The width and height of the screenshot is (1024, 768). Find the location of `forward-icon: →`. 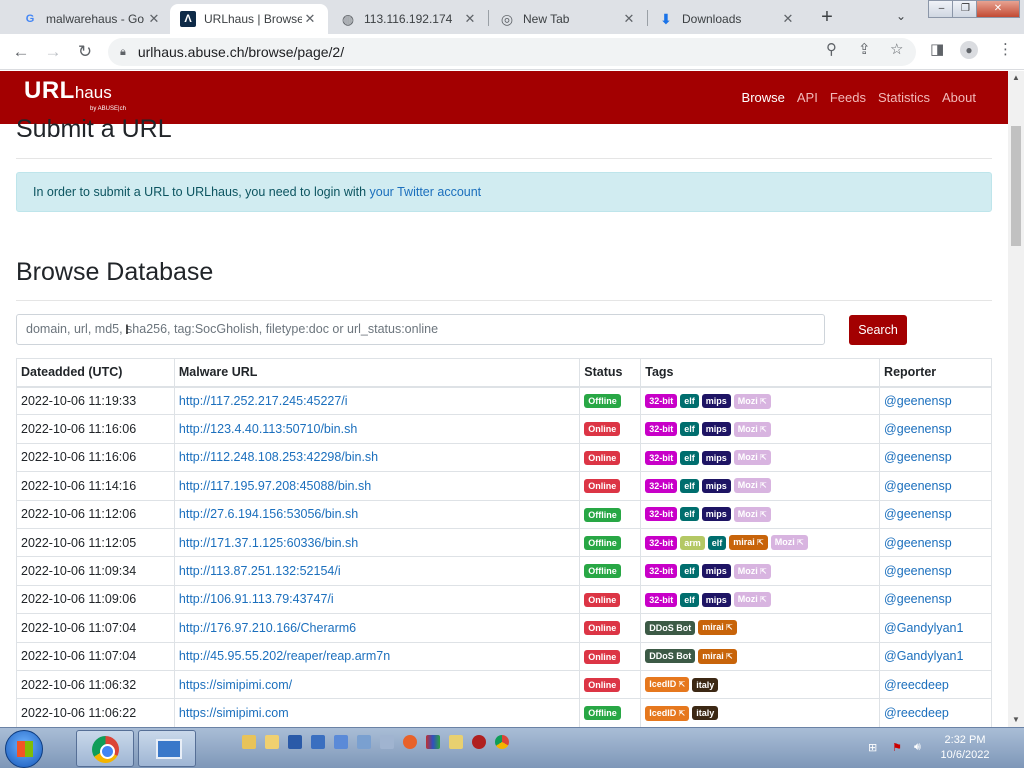

forward-icon: → is located at coordinates (53, 52).